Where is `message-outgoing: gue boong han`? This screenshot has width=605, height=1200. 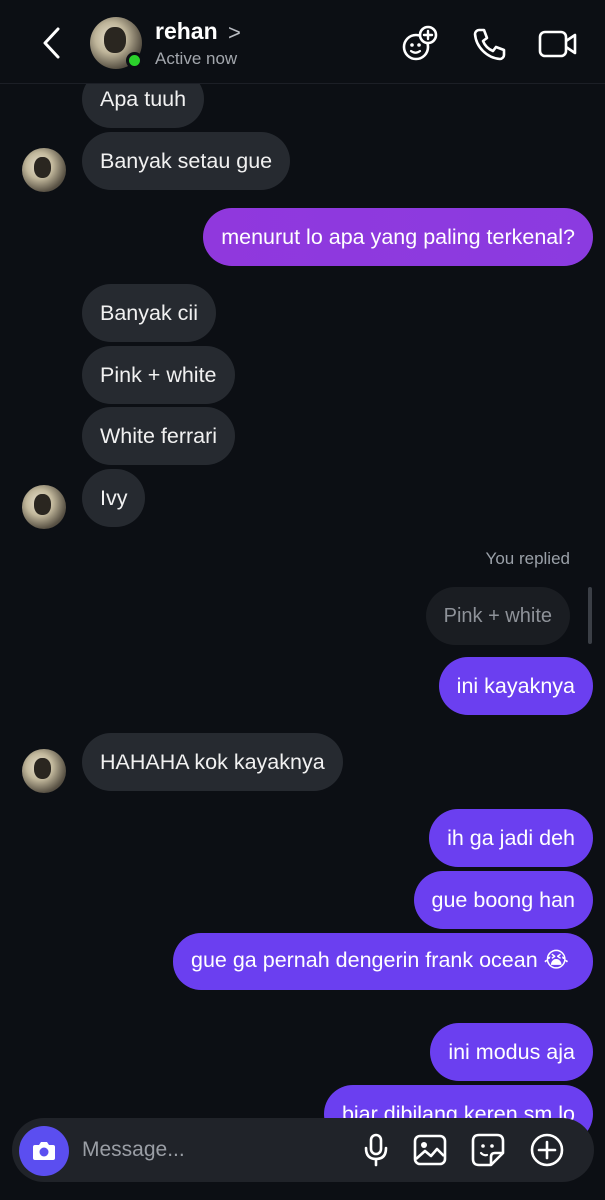
message-outgoing: gue boong han is located at coordinates (503, 900).